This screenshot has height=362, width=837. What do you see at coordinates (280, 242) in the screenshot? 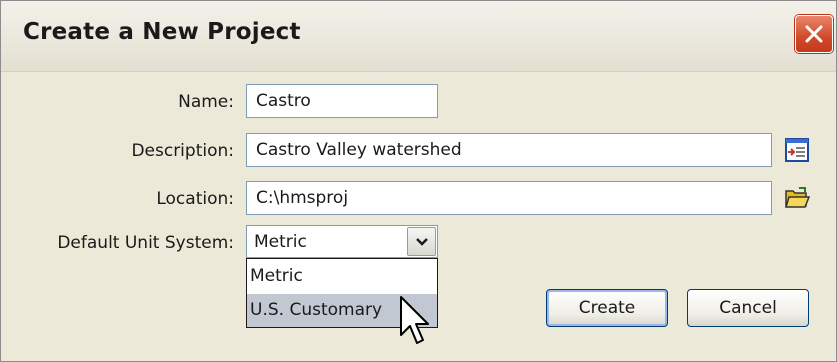
I see `unit-system-selected: Metric` at bounding box center [280, 242].